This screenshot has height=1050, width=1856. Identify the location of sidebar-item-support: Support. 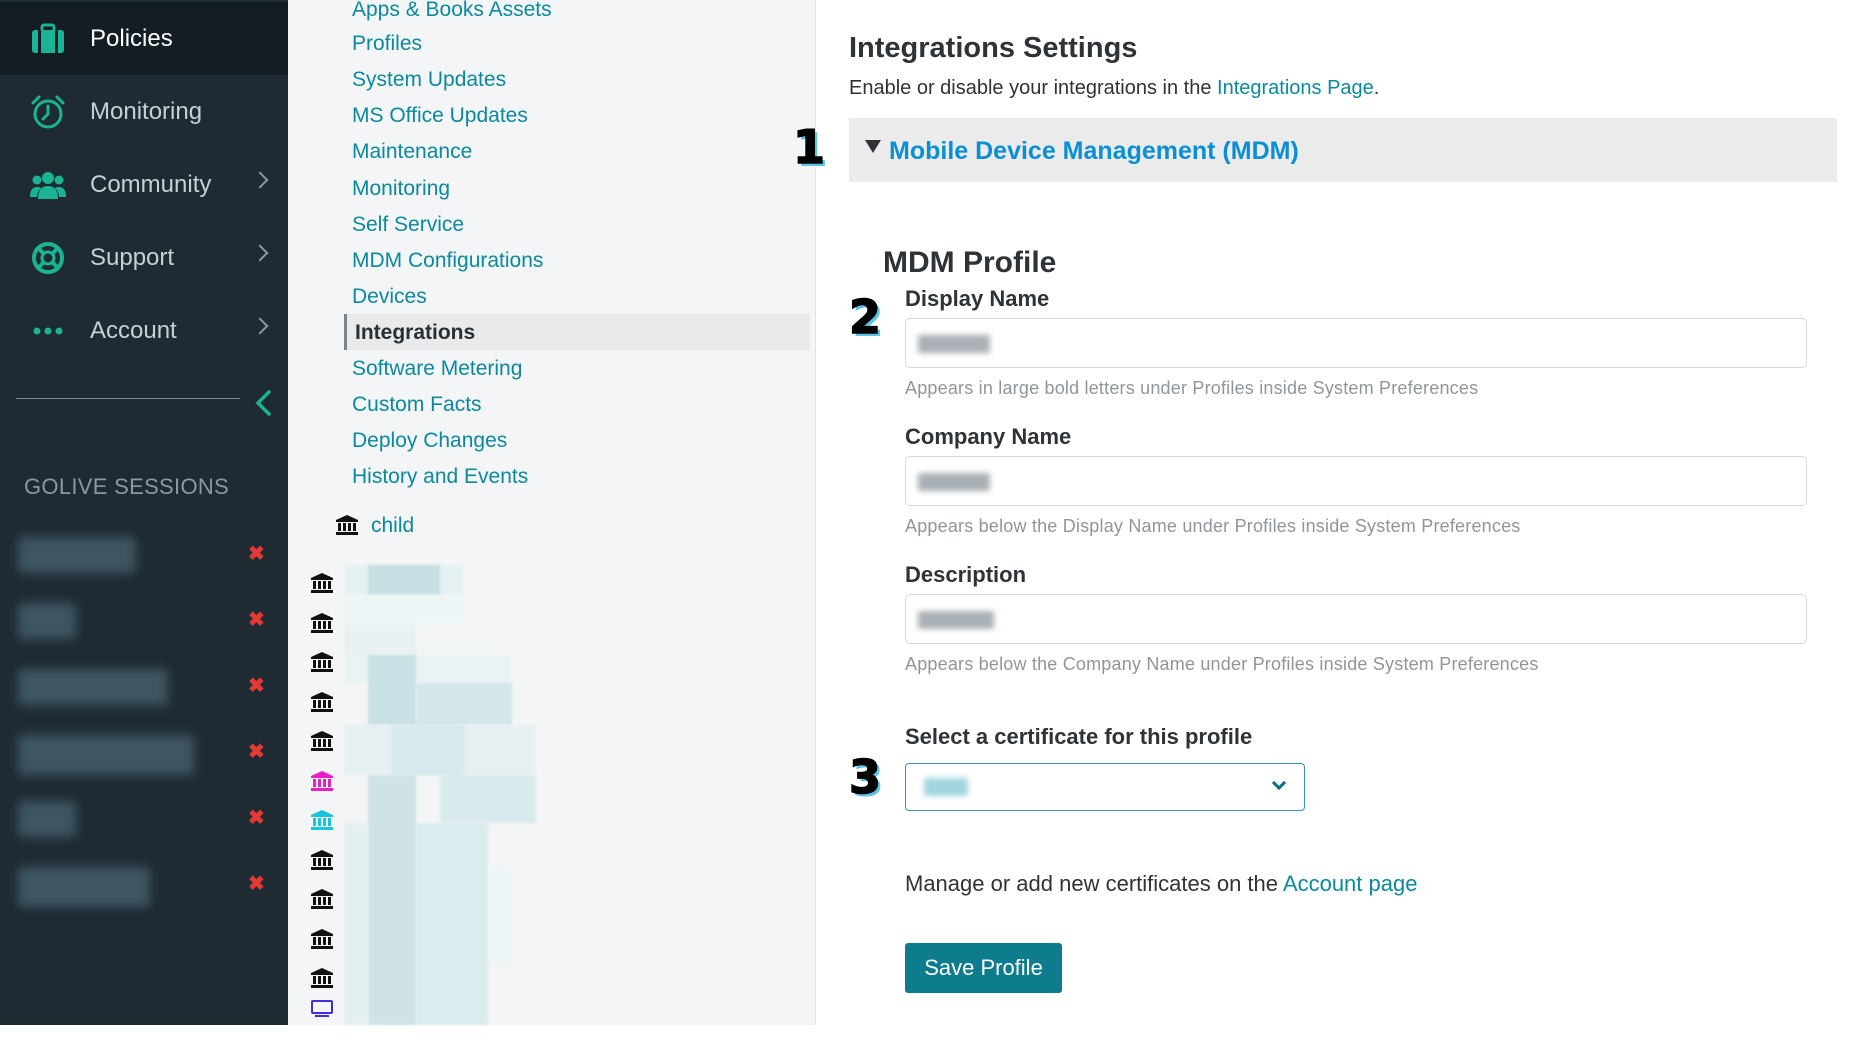
(144, 257).